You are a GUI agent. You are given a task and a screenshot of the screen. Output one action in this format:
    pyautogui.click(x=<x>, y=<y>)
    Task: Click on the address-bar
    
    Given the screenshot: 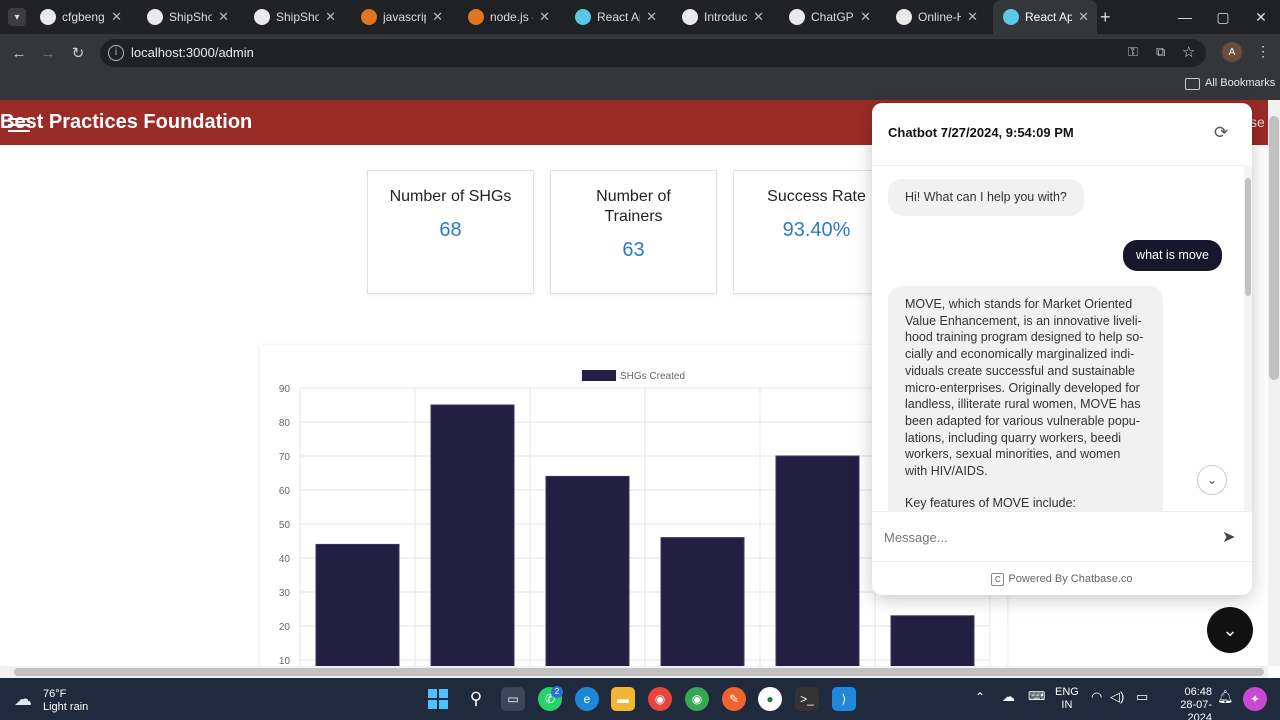 What is the action you would take?
    pyautogui.click(x=653, y=53)
    